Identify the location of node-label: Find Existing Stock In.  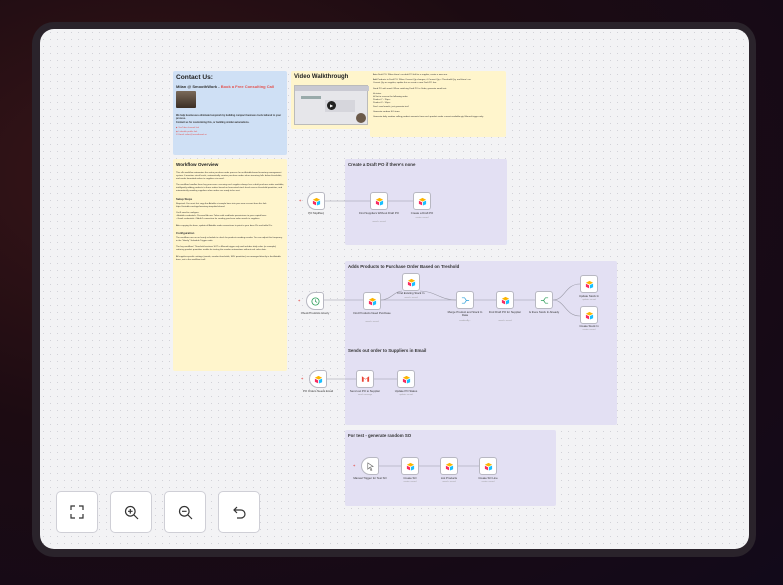
(411, 293).